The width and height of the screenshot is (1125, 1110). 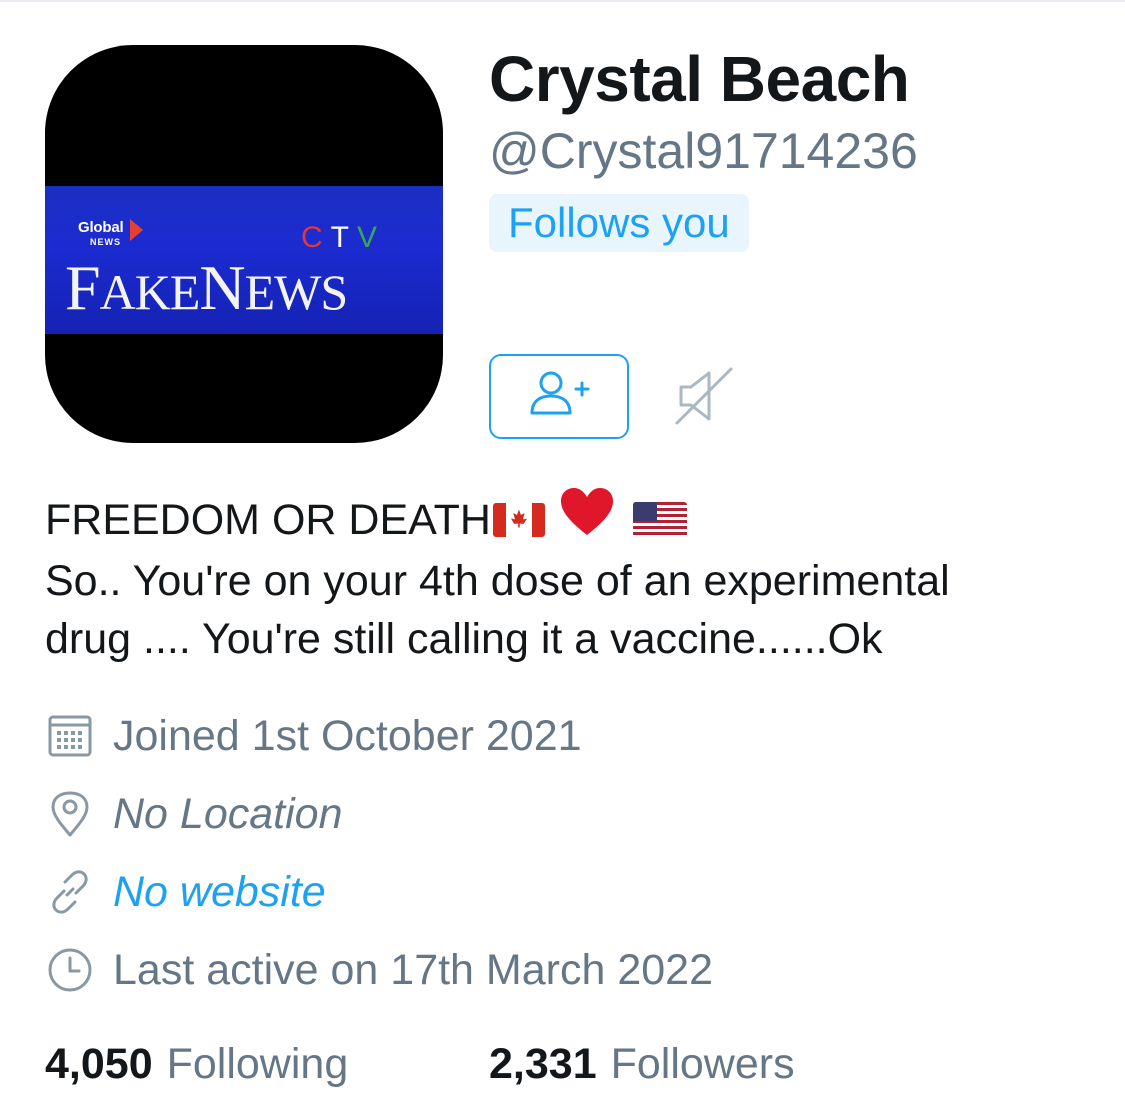 What do you see at coordinates (70, 814) in the screenshot?
I see `location-pin-icon` at bounding box center [70, 814].